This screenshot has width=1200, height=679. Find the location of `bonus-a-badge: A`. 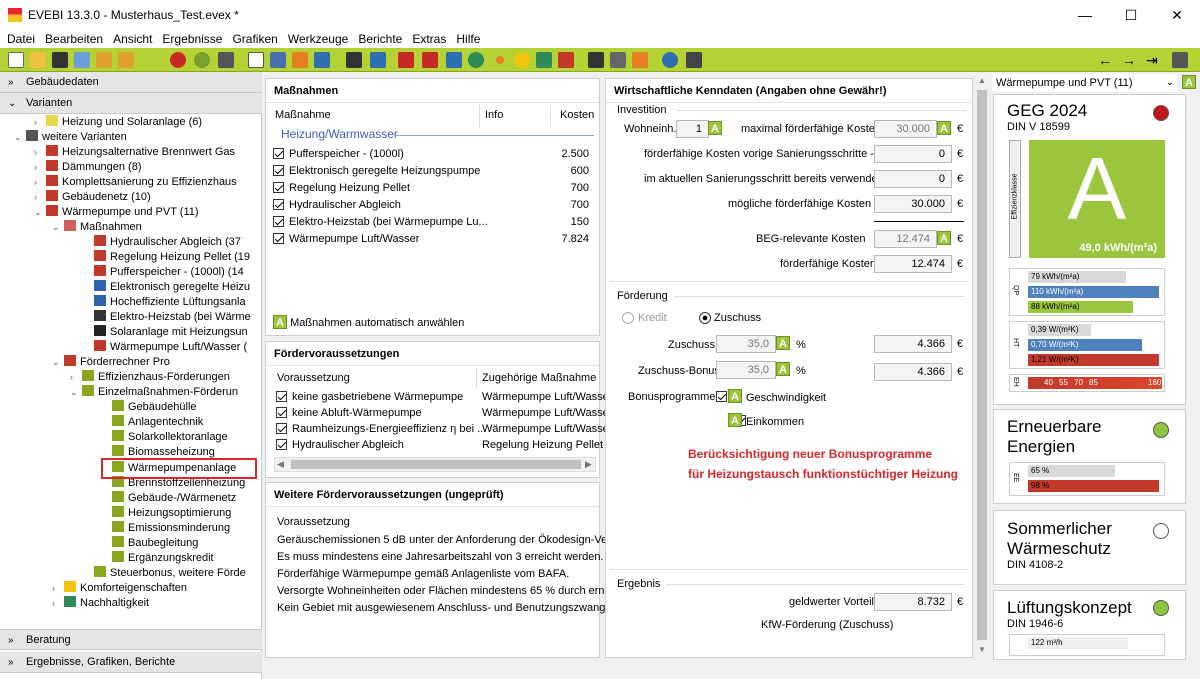

bonus-a-badge: A is located at coordinates (783, 369).